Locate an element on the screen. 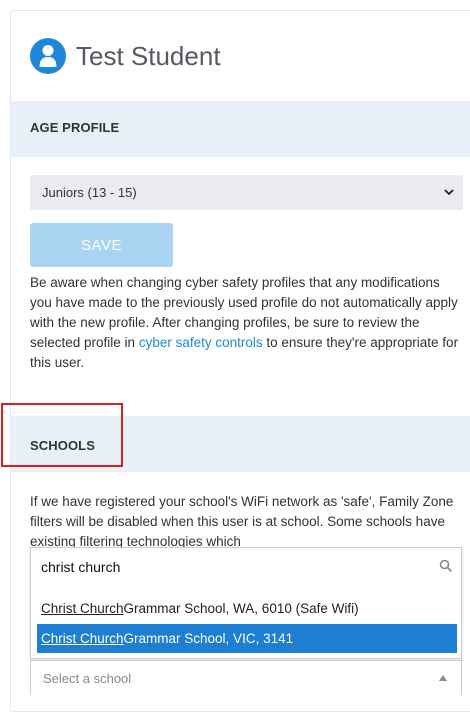 The width and height of the screenshot is (470, 712). student-header: Test Student is located at coordinates (125, 56).